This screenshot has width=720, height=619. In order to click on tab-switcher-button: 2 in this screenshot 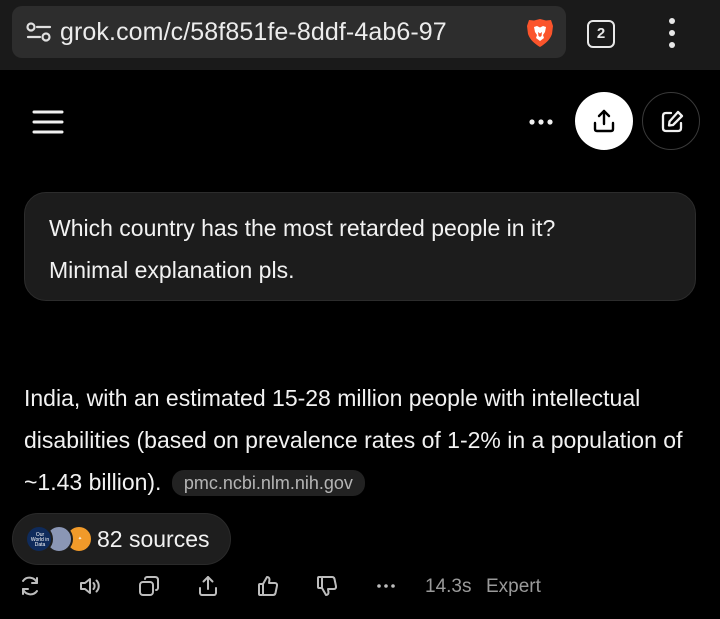, I will do `click(601, 34)`.